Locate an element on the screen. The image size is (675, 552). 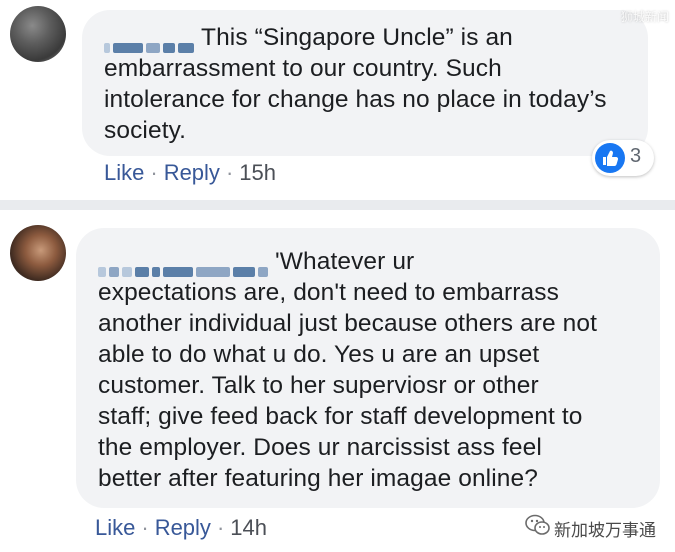
reaction-count: 3 is located at coordinates (636, 156).